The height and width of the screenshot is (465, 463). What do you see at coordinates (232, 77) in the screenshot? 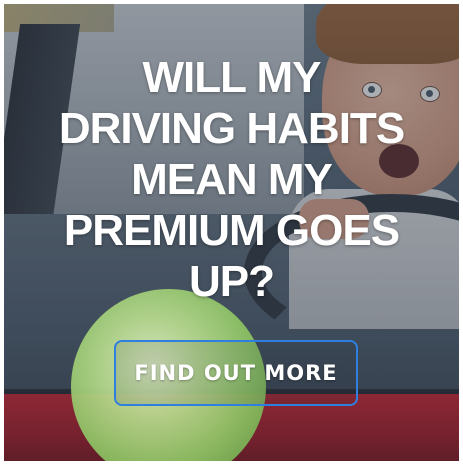
I see `headline-line-1: WILL MY` at bounding box center [232, 77].